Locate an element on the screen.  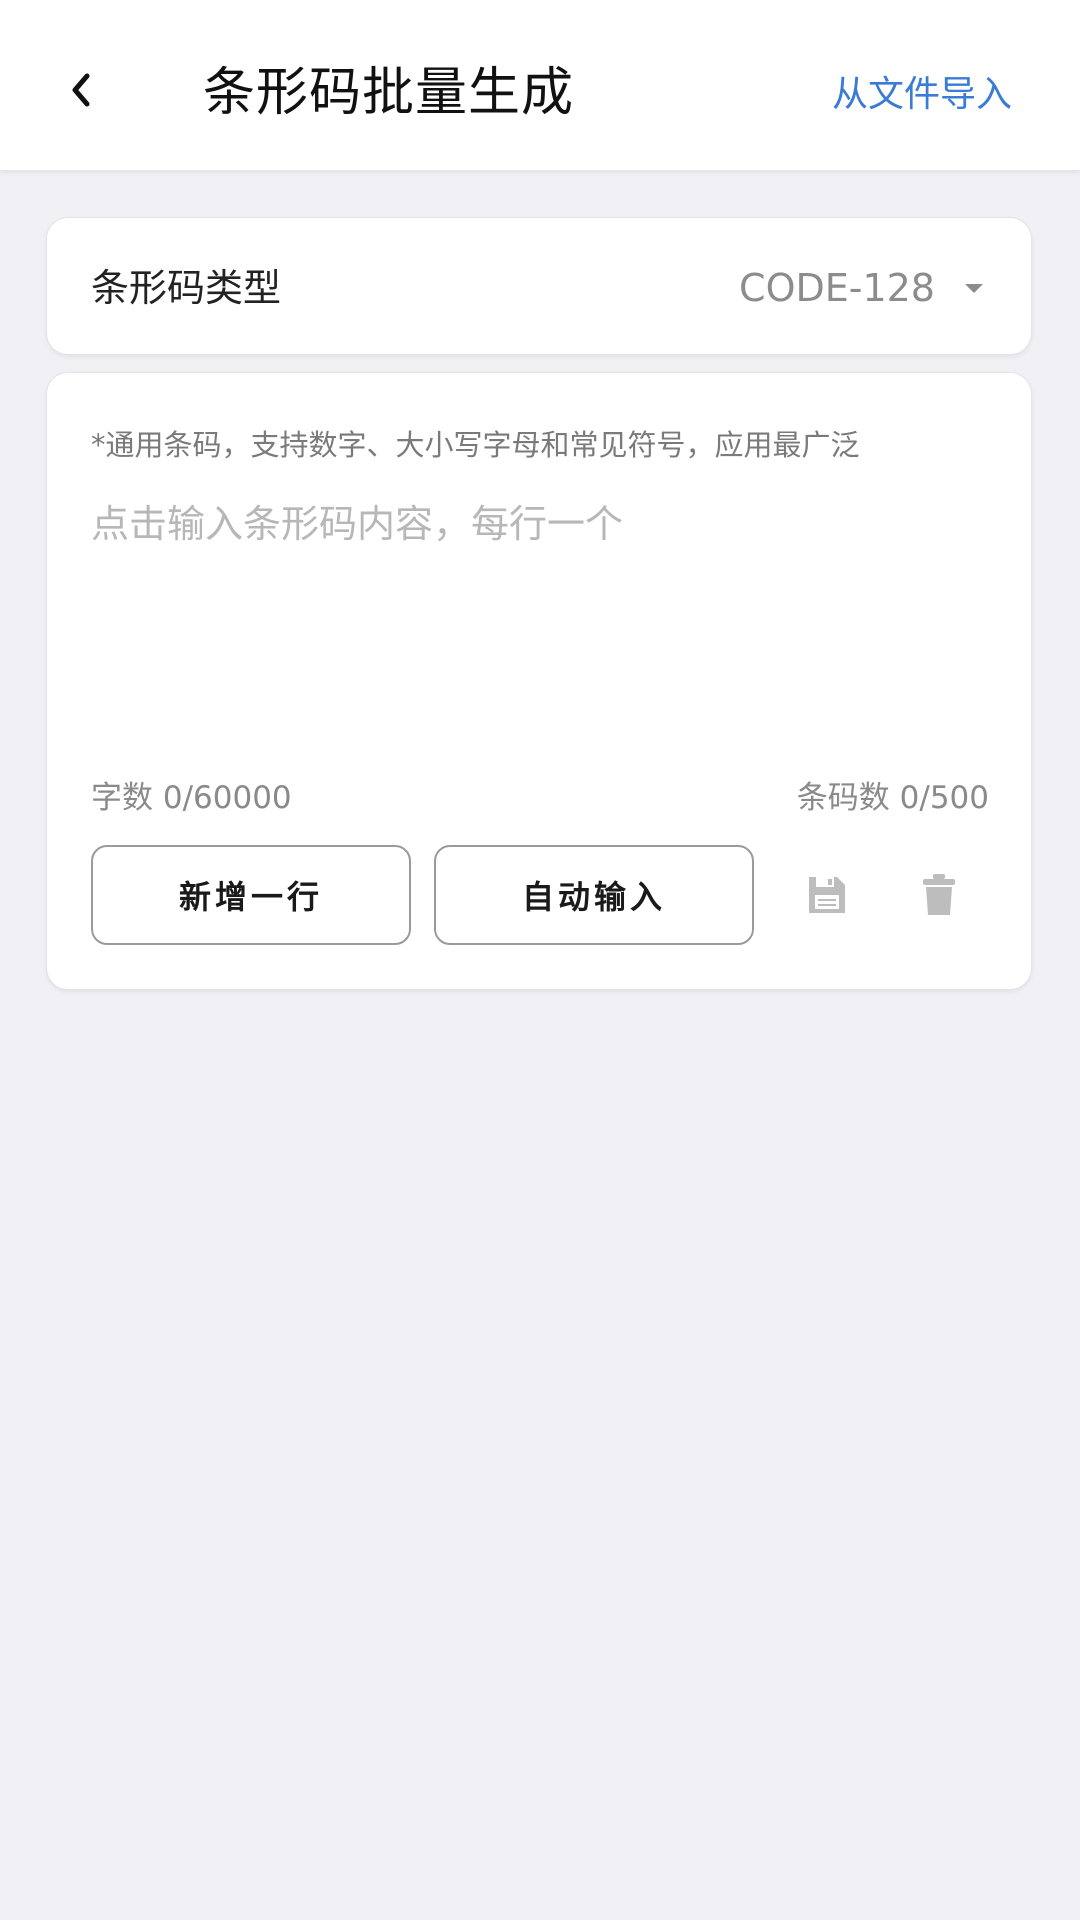
barcode-type-select: CODE-128 is located at coordinates (861, 288).